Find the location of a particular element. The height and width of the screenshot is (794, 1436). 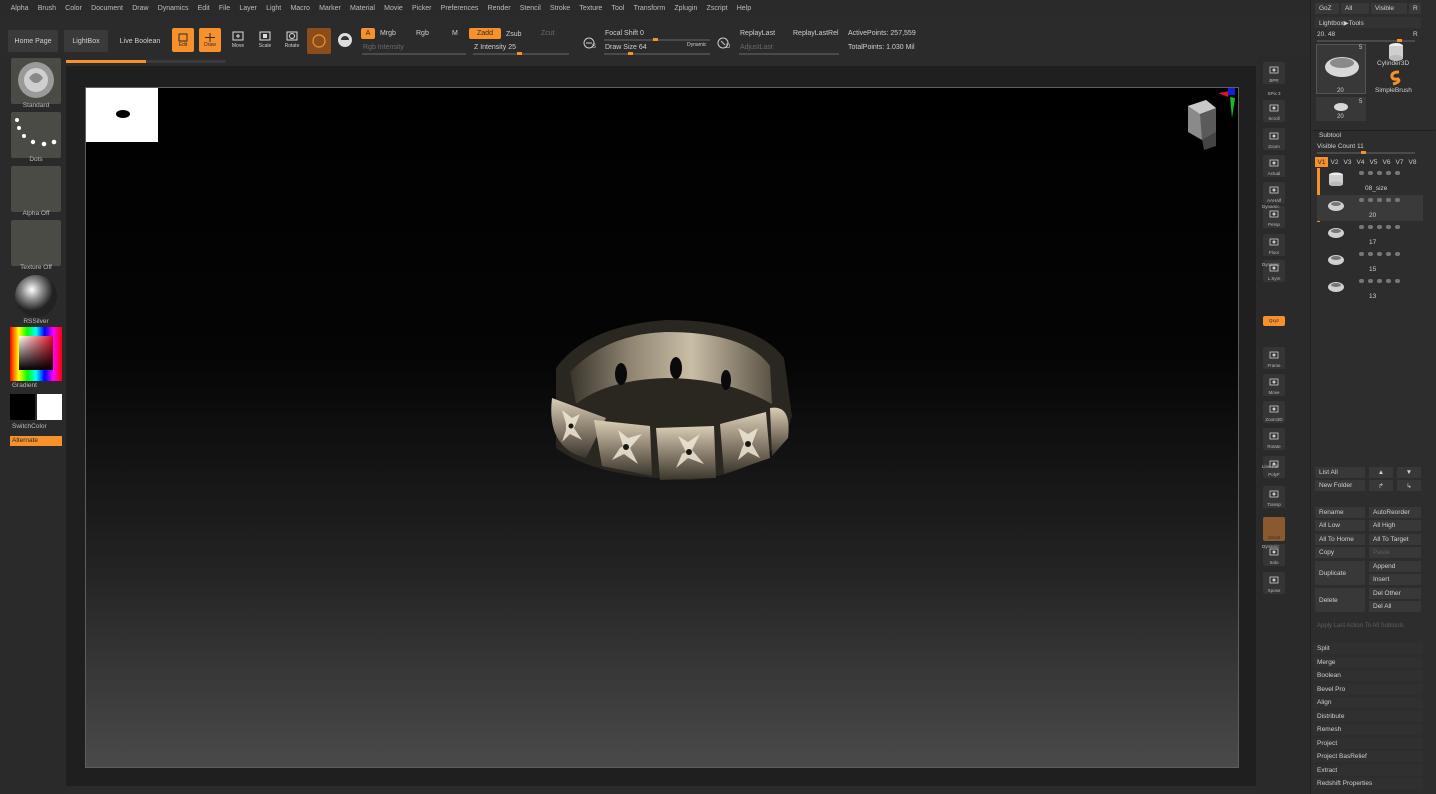

append-button: Append is located at coordinates (1395, 566).